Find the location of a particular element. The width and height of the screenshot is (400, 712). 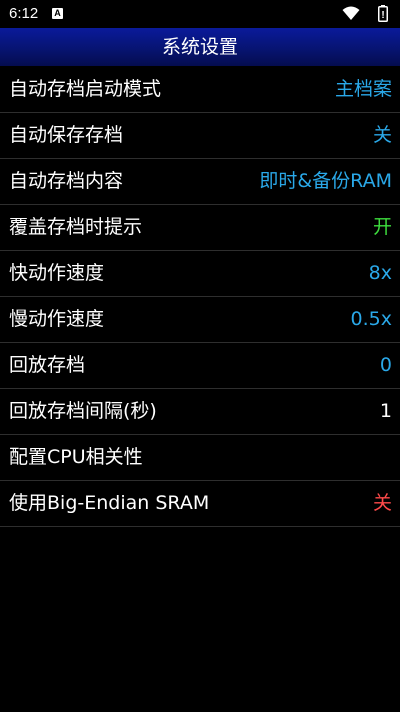

page-title: 系统设置 is located at coordinates (199, 47).